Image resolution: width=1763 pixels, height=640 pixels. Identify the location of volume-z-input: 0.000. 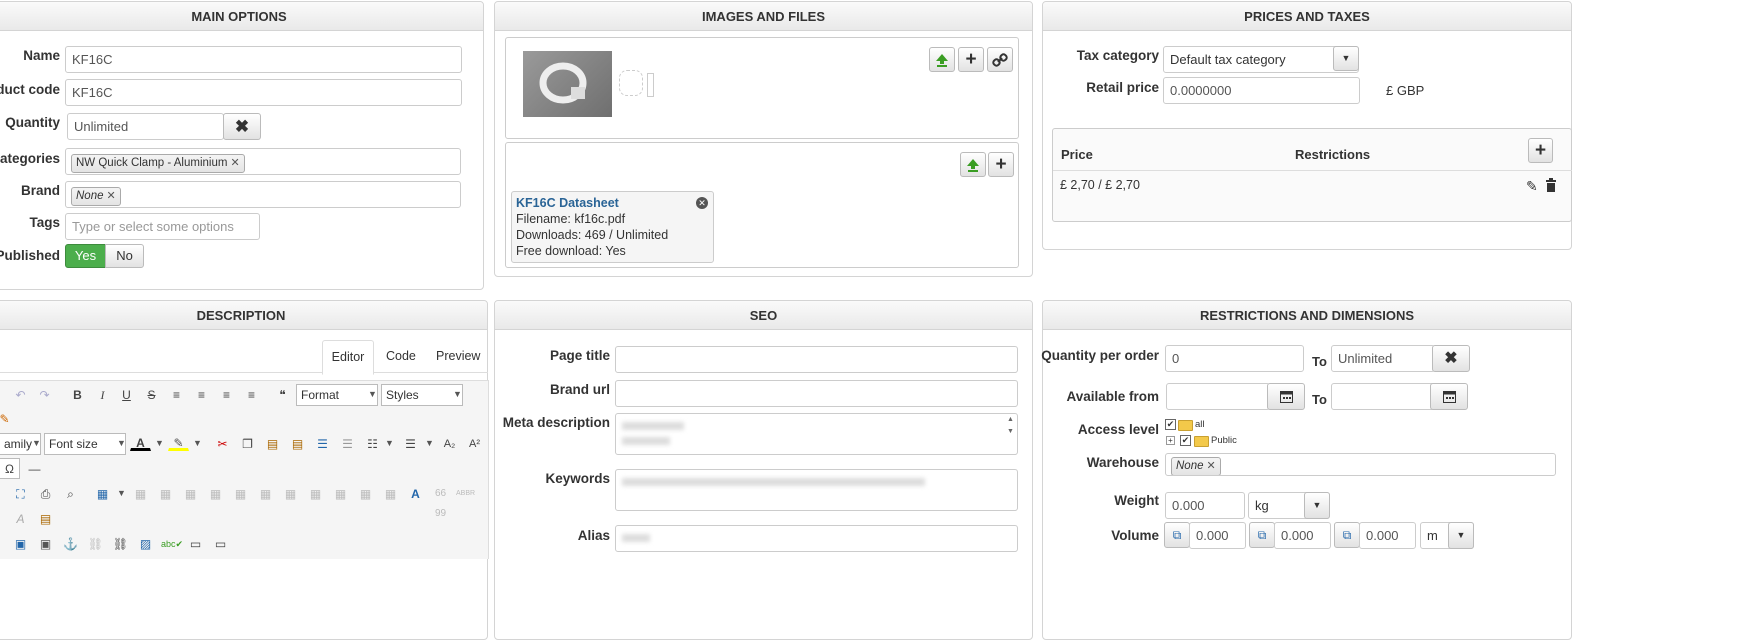
(1387, 535).